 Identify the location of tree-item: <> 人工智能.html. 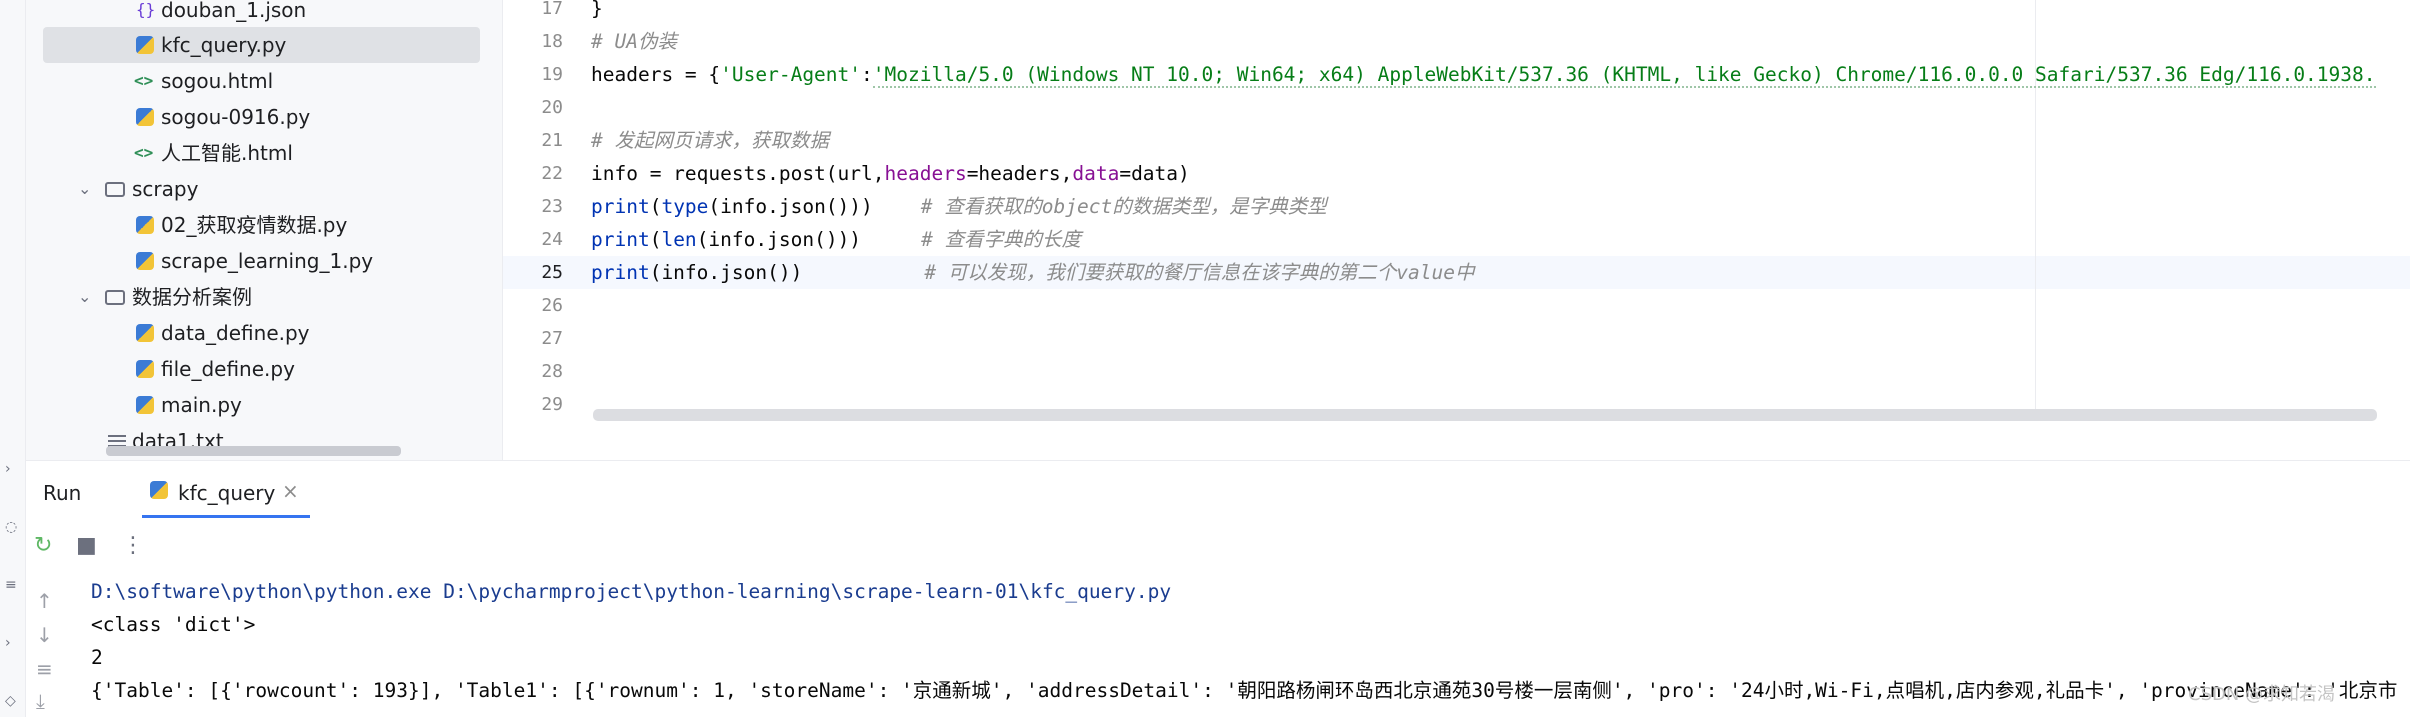
(254, 153).